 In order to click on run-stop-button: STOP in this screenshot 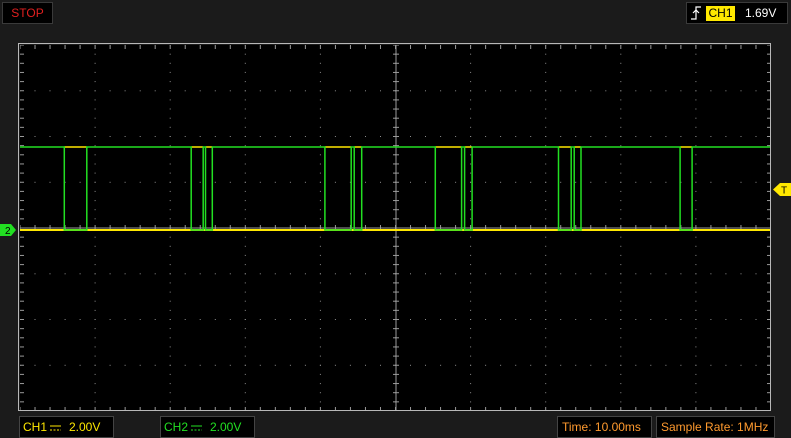, I will do `click(27, 13)`.